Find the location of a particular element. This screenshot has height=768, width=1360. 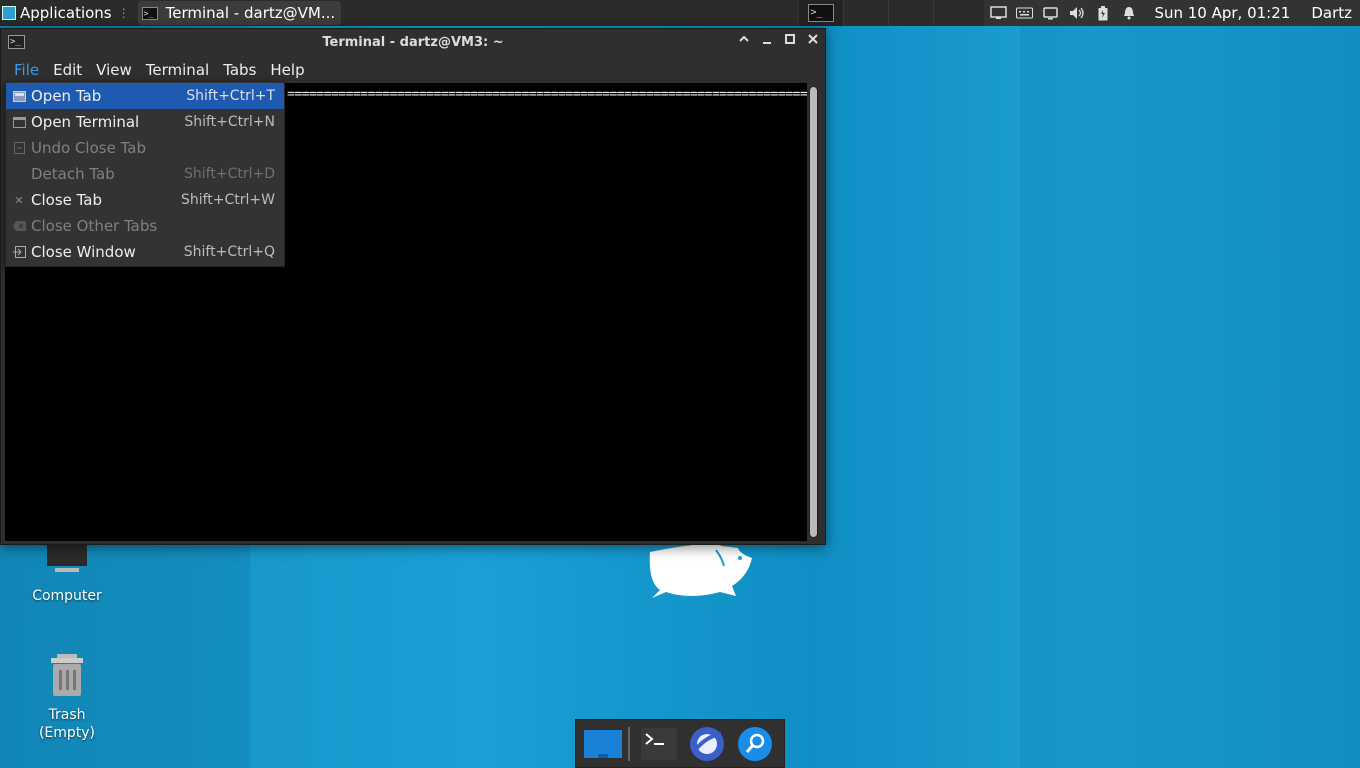

workspace-4-button is located at coordinates (955, 13).